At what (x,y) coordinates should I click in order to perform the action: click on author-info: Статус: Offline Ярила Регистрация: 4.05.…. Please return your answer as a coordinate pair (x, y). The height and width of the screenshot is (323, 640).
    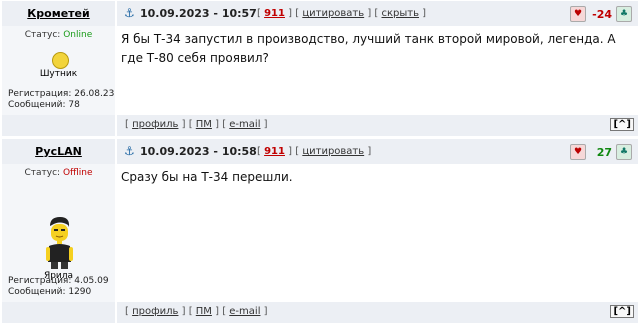
    Looking at the image, I should click on (58, 233).